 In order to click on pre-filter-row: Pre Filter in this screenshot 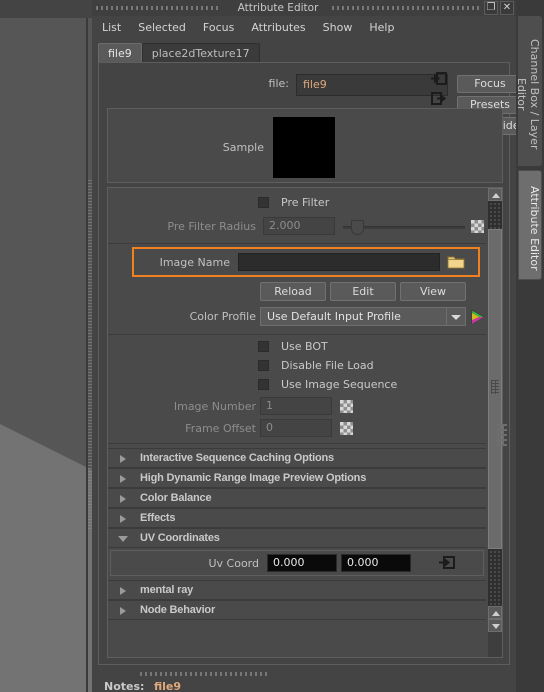, I will do `click(297, 204)`.